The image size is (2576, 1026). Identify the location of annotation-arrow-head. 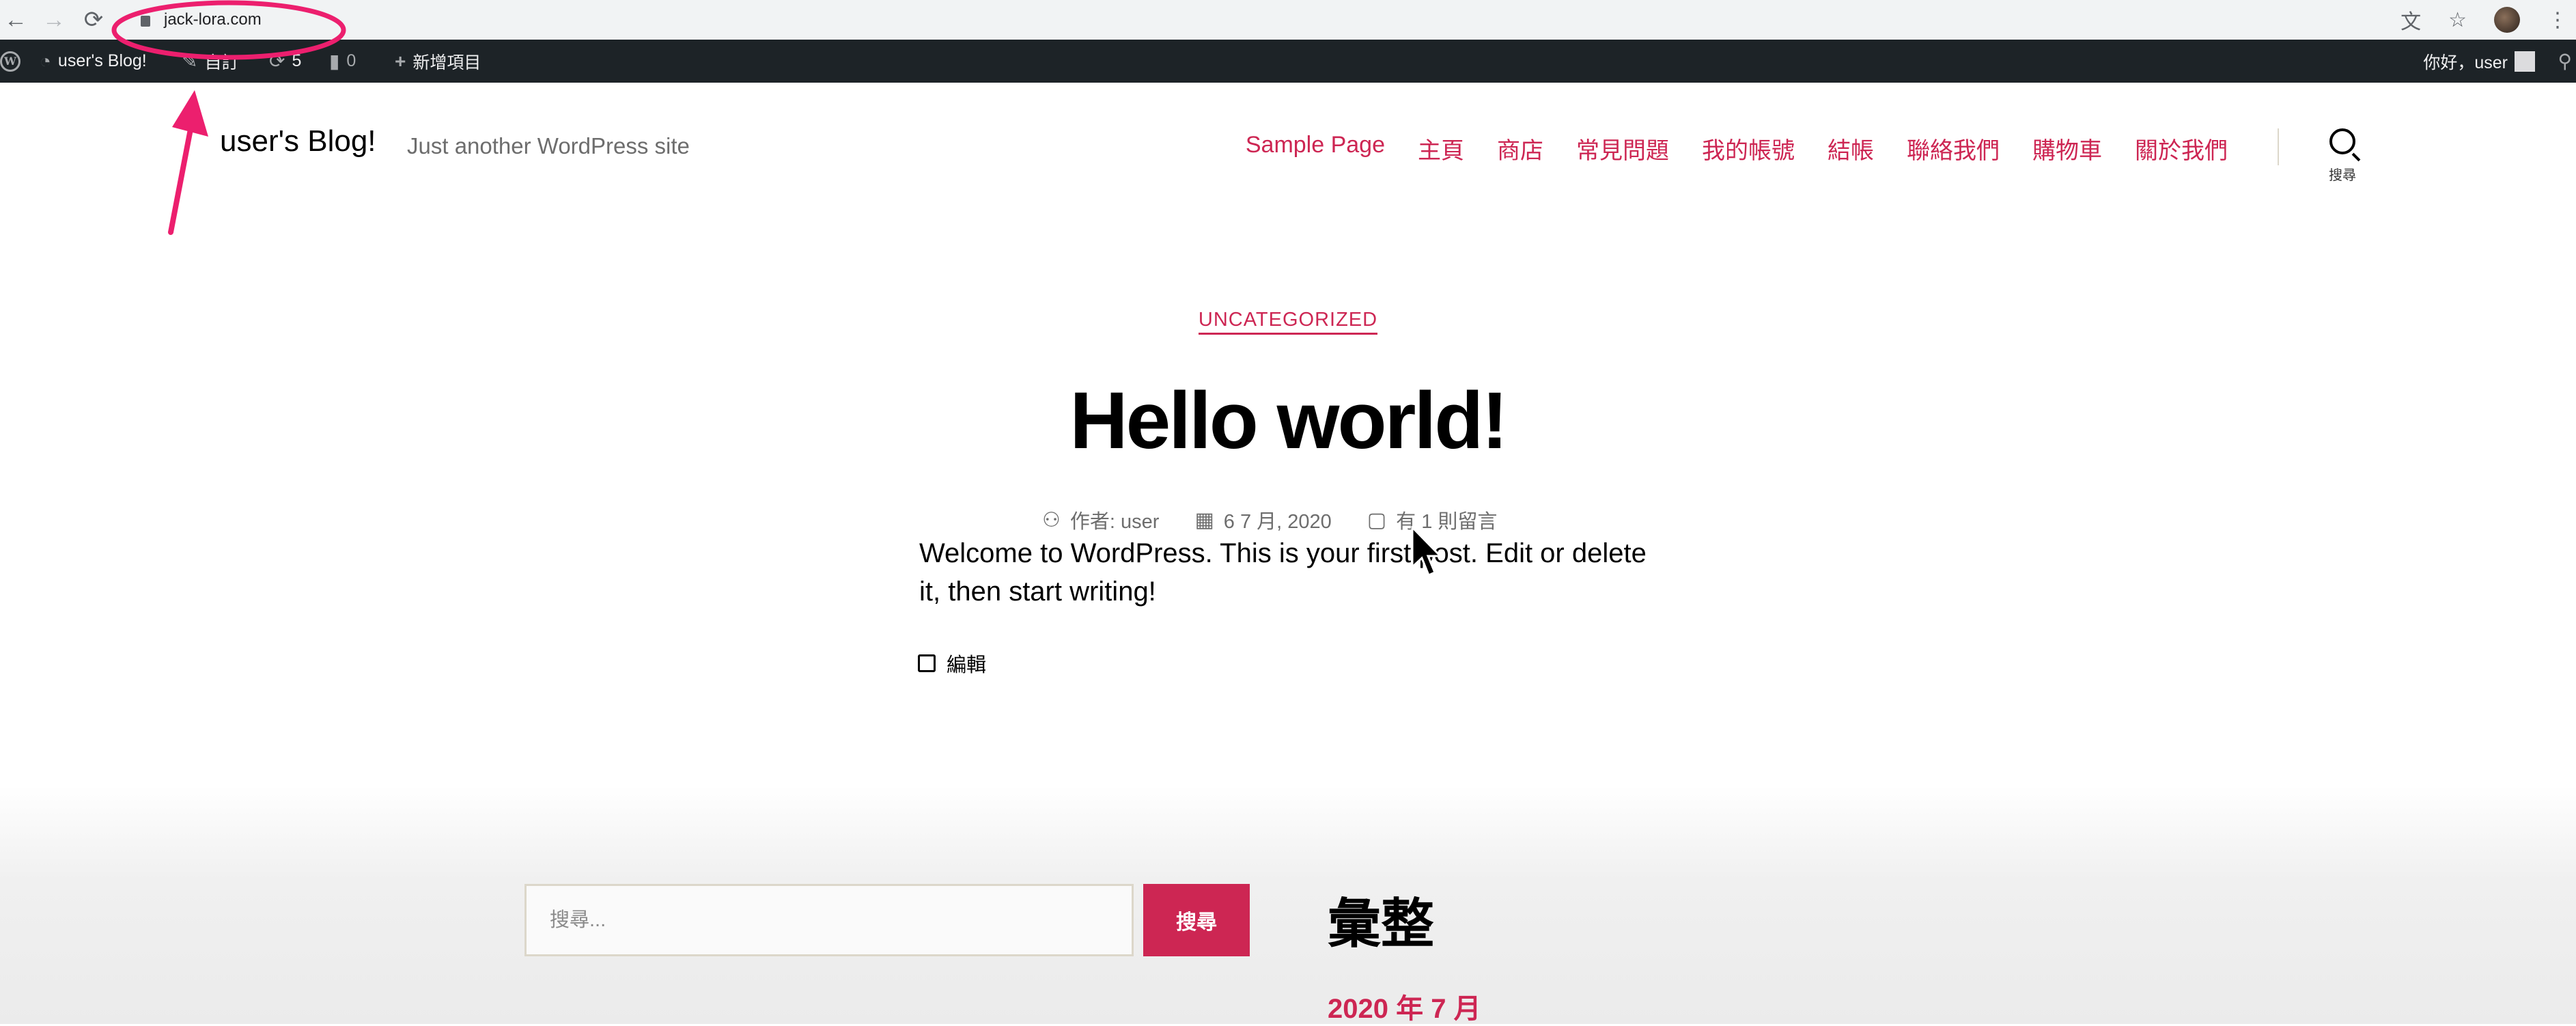
(190, 114).